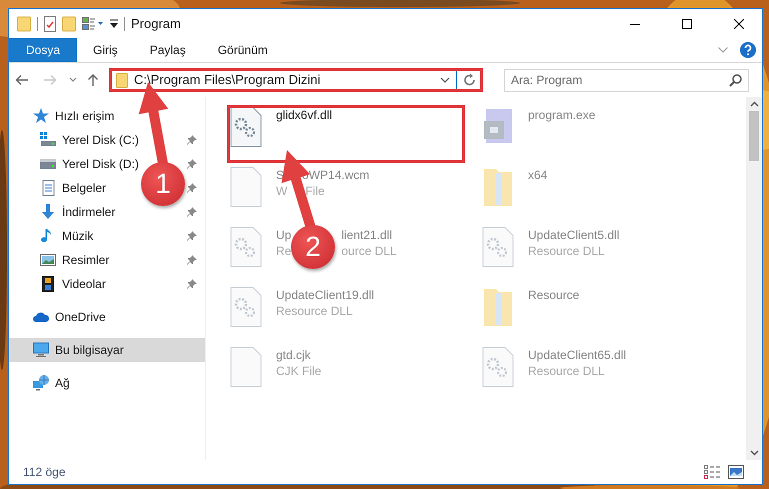  I want to click on address-bar: C:\Program Files\Program Dizini, so click(296, 80).